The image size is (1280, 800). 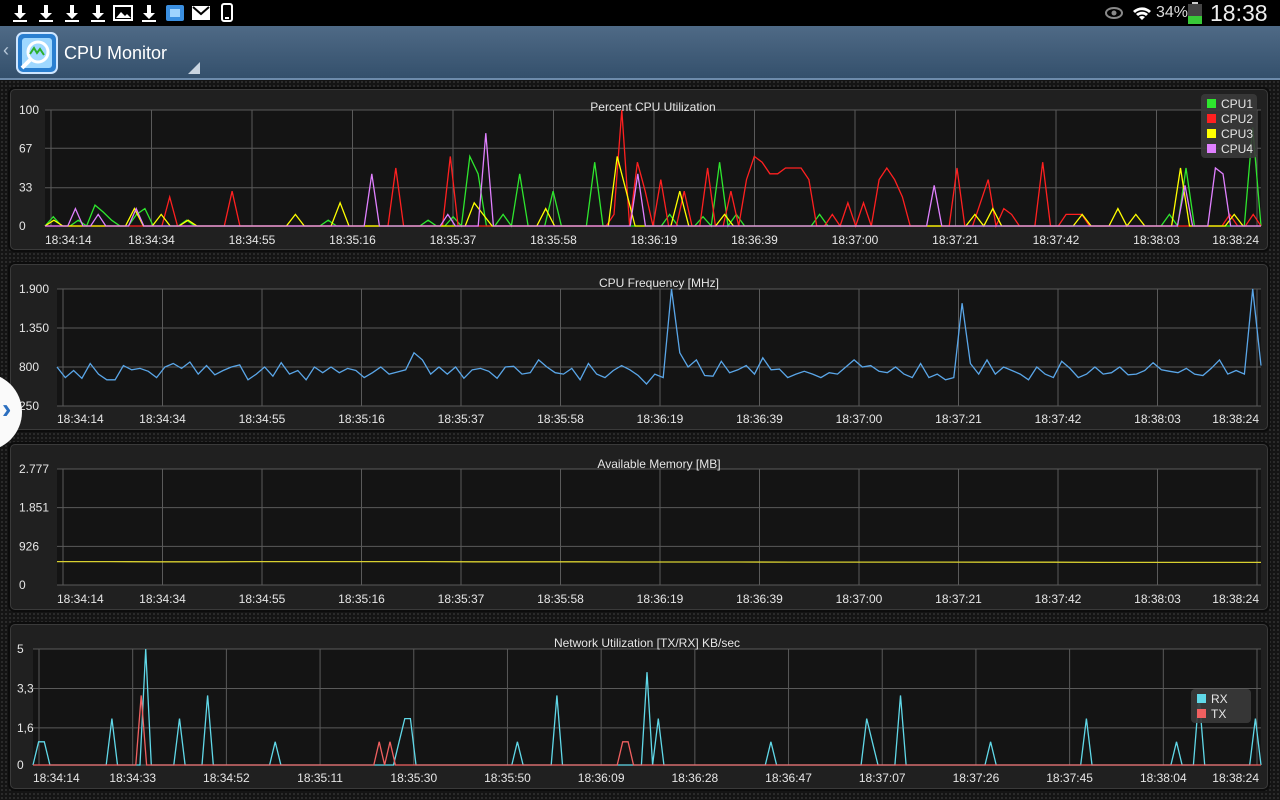 What do you see at coordinates (1239, 13) in the screenshot?
I see `clock: 18:38` at bounding box center [1239, 13].